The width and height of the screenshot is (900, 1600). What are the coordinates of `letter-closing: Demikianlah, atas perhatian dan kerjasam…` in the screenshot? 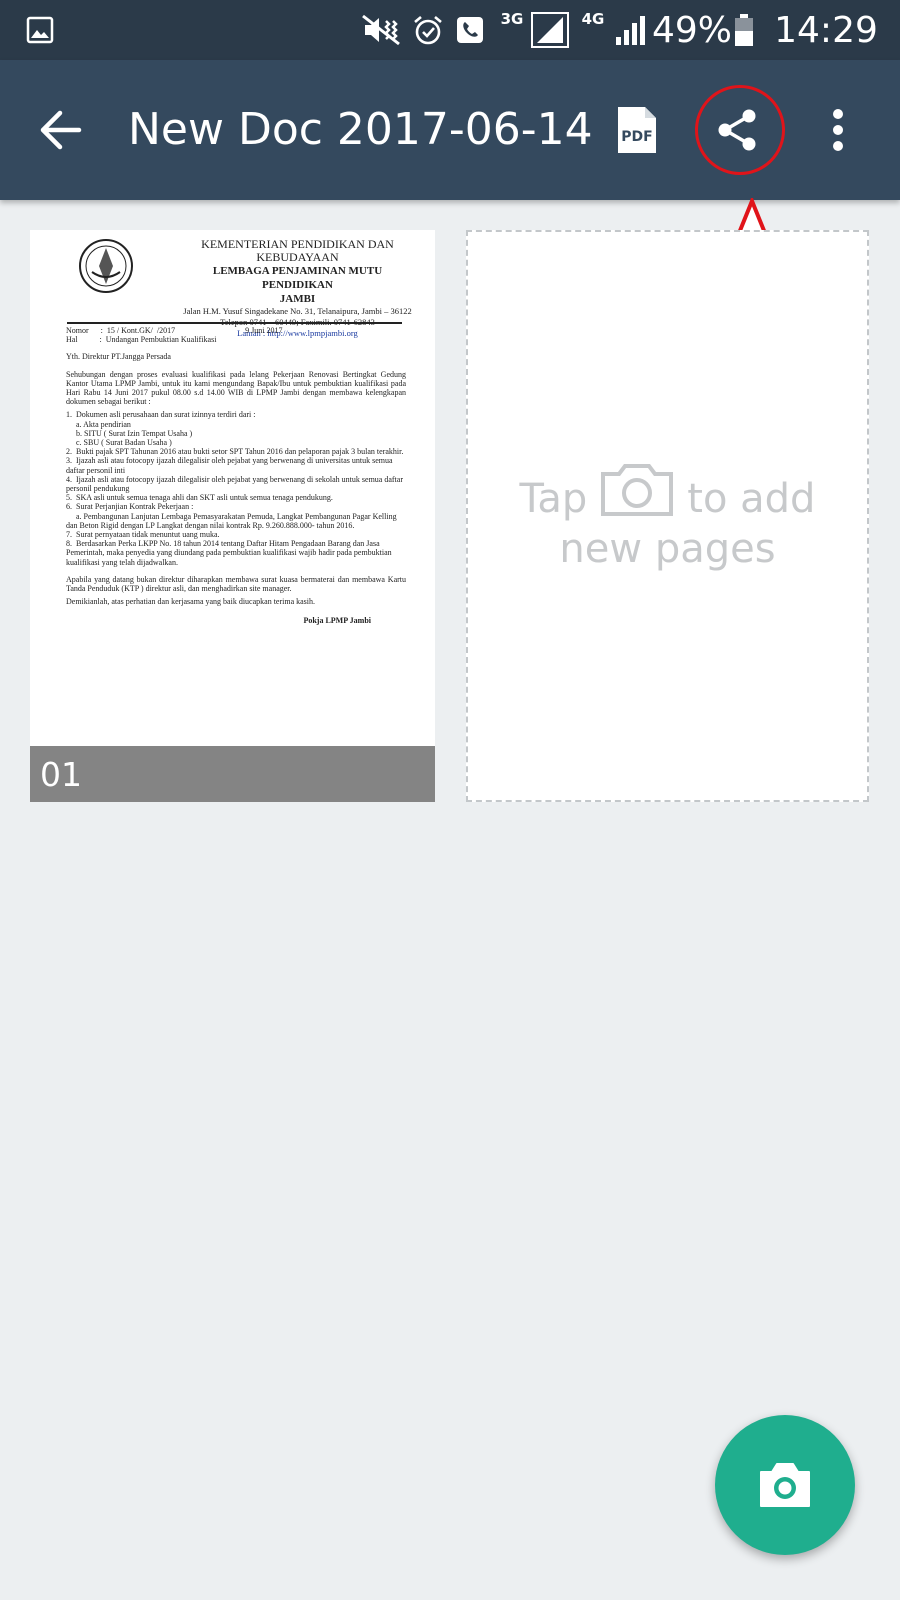 It's located at (191, 602).